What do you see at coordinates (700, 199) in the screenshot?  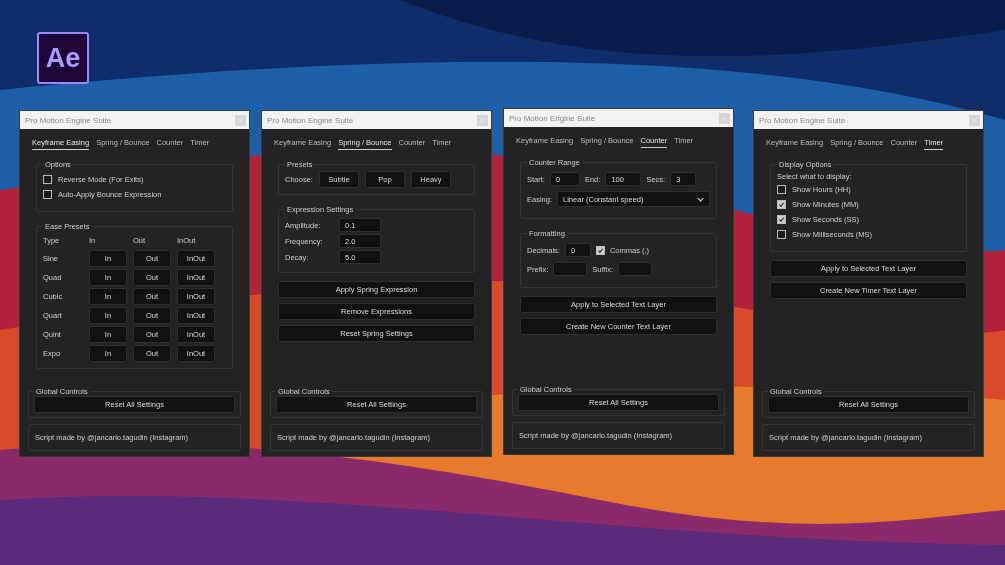 I see `chevron-icon` at bounding box center [700, 199].